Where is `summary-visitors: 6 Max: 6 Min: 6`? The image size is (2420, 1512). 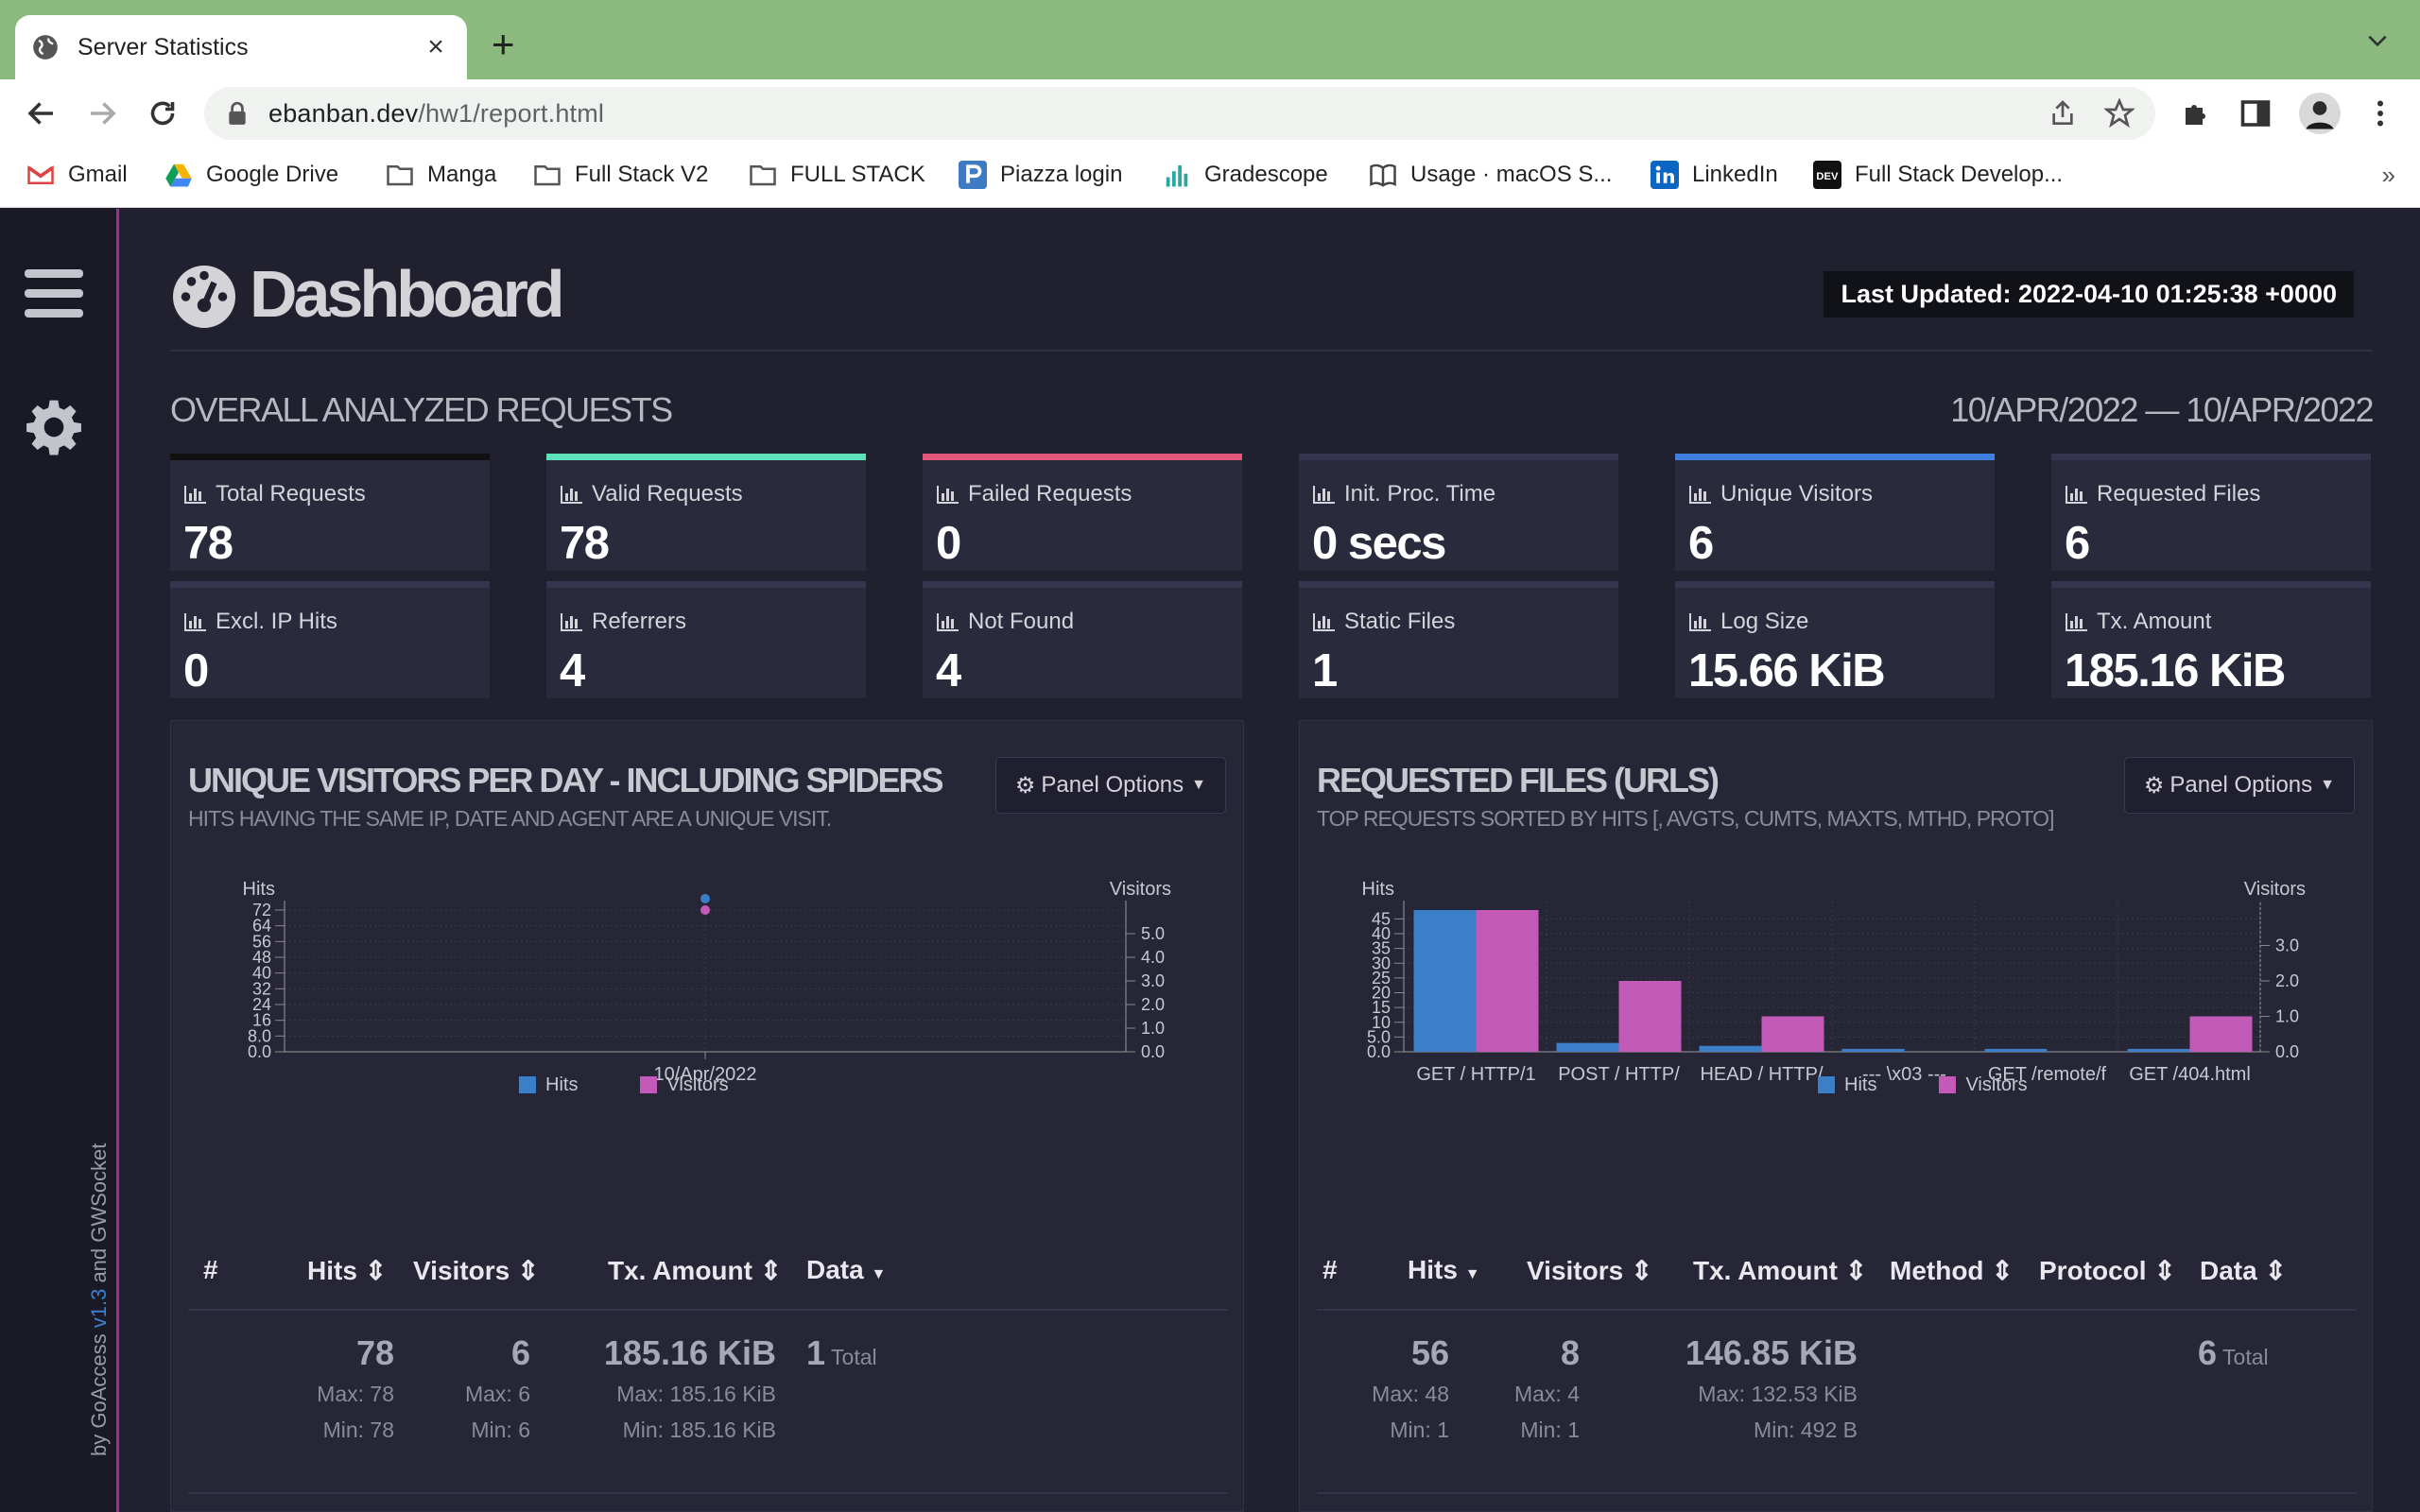
summary-visitors: 6 Max: 6 Min: 6 is located at coordinates (497, 1387).